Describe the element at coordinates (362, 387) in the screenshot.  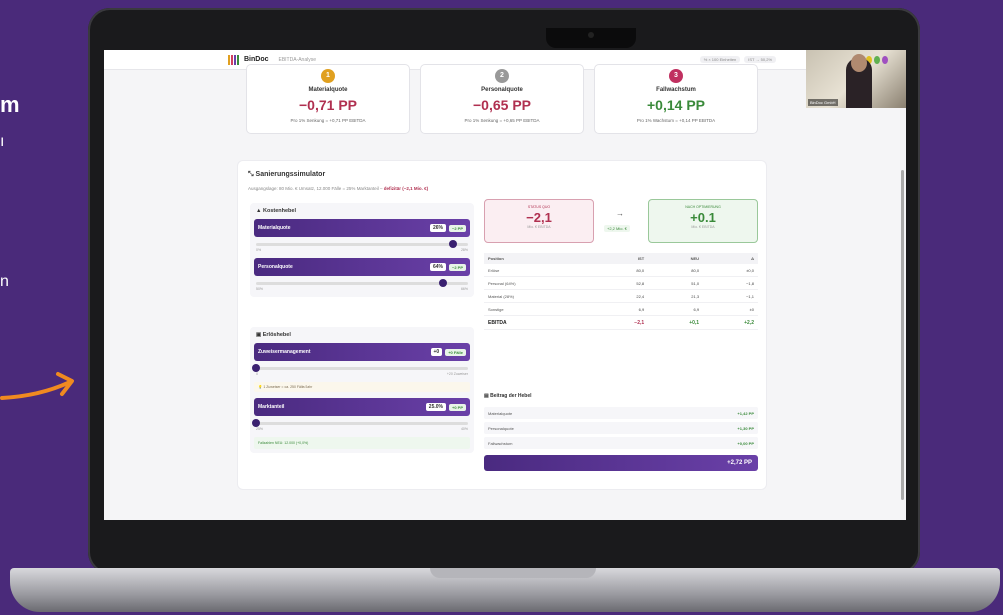
I see `zuweiser-hint: 💡 1 Zuweiser = ca. 250 Fälle/Jahr` at that location.